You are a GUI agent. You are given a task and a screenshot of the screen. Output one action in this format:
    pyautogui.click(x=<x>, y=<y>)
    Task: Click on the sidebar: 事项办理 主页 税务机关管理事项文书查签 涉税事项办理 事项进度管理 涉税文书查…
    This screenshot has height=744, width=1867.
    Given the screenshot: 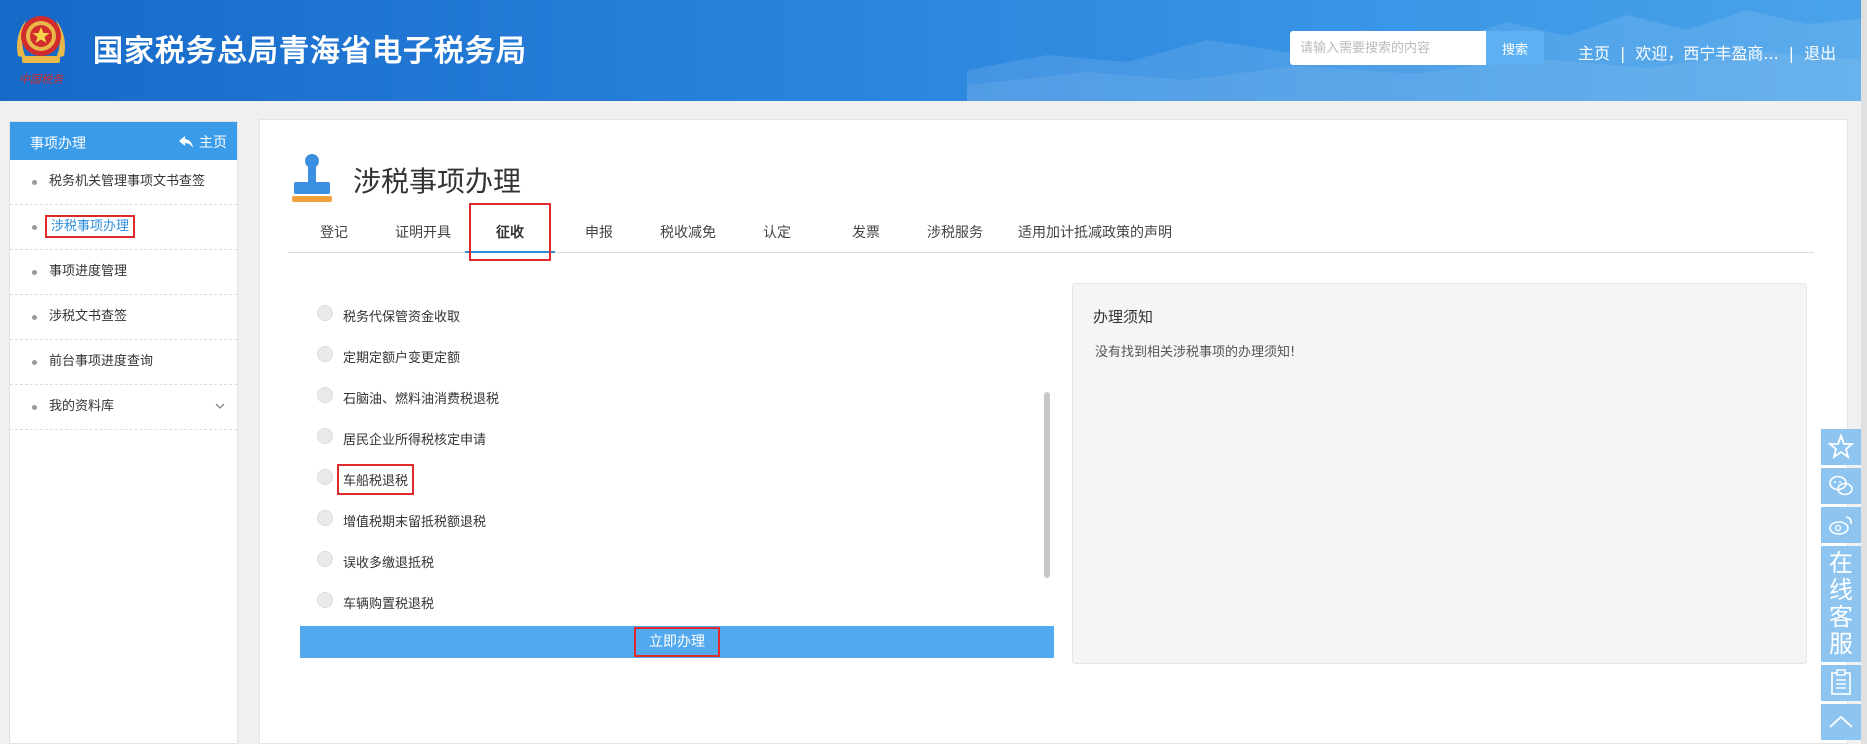 What is the action you would take?
    pyautogui.click(x=123, y=432)
    